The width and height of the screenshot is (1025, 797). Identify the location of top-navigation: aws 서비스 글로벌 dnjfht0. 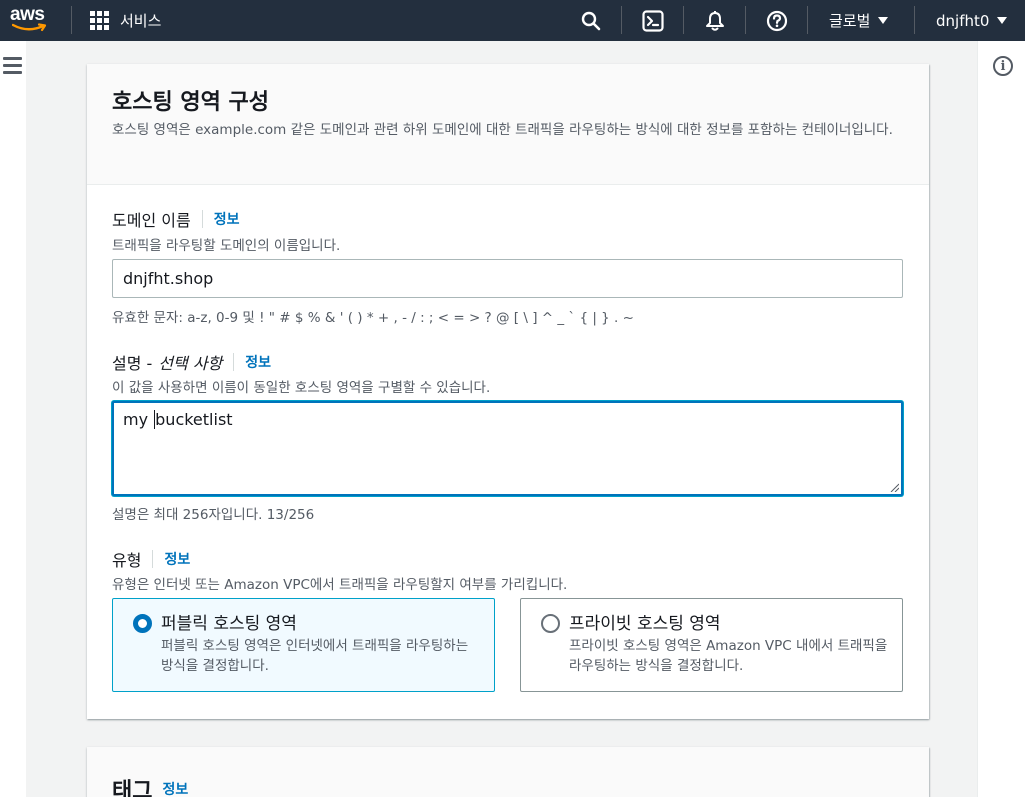
(512, 20).